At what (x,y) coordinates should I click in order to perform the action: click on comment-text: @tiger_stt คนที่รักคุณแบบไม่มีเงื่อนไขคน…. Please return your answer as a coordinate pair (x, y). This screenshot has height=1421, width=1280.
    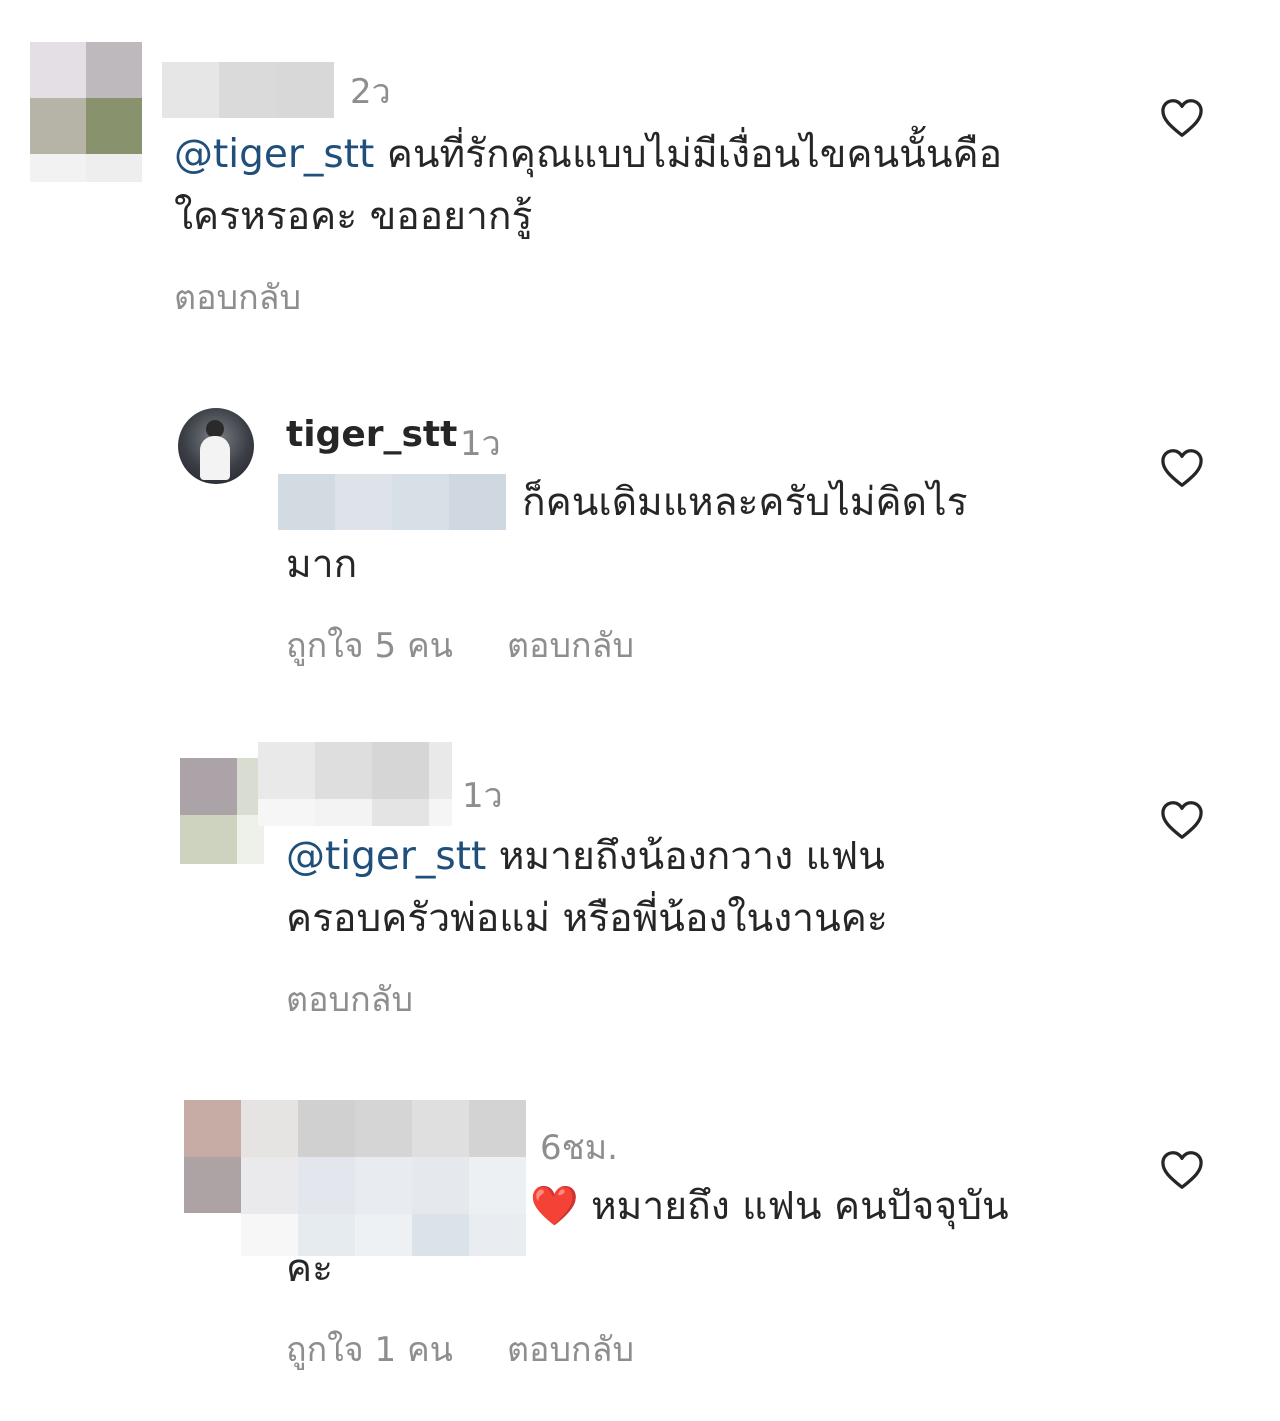
    Looking at the image, I should click on (654, 186).